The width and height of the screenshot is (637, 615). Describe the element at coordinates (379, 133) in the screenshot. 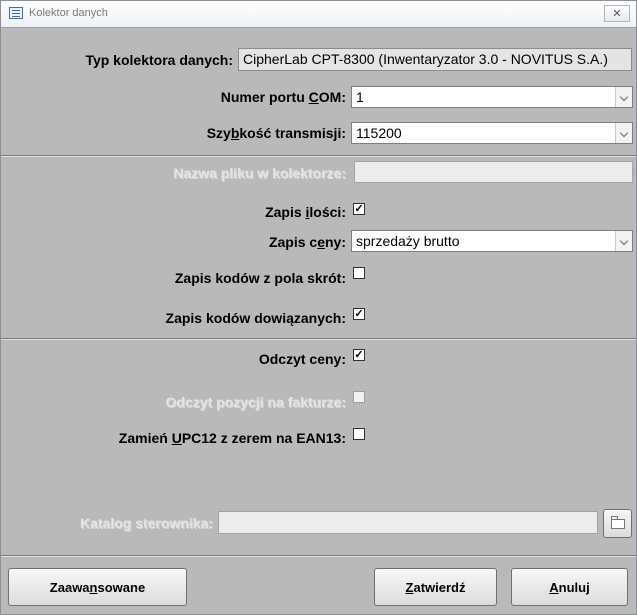

I see `baud-rate-value: 115200` at that location.